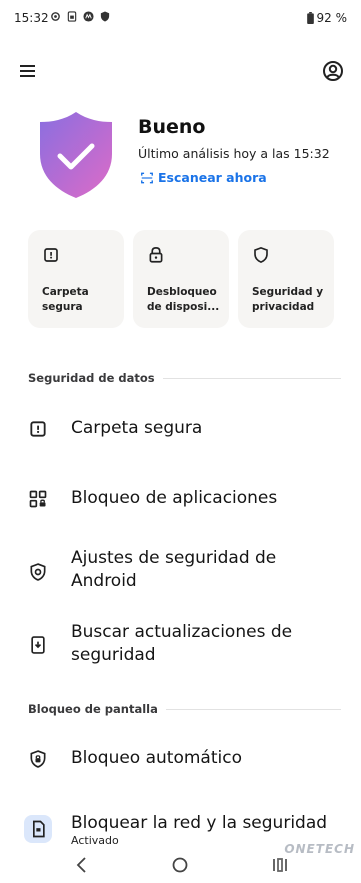  What do you see at coordinates (333, 71) in the screenshot?
I see `account-circle-icon` at bounding box center [333, 71].